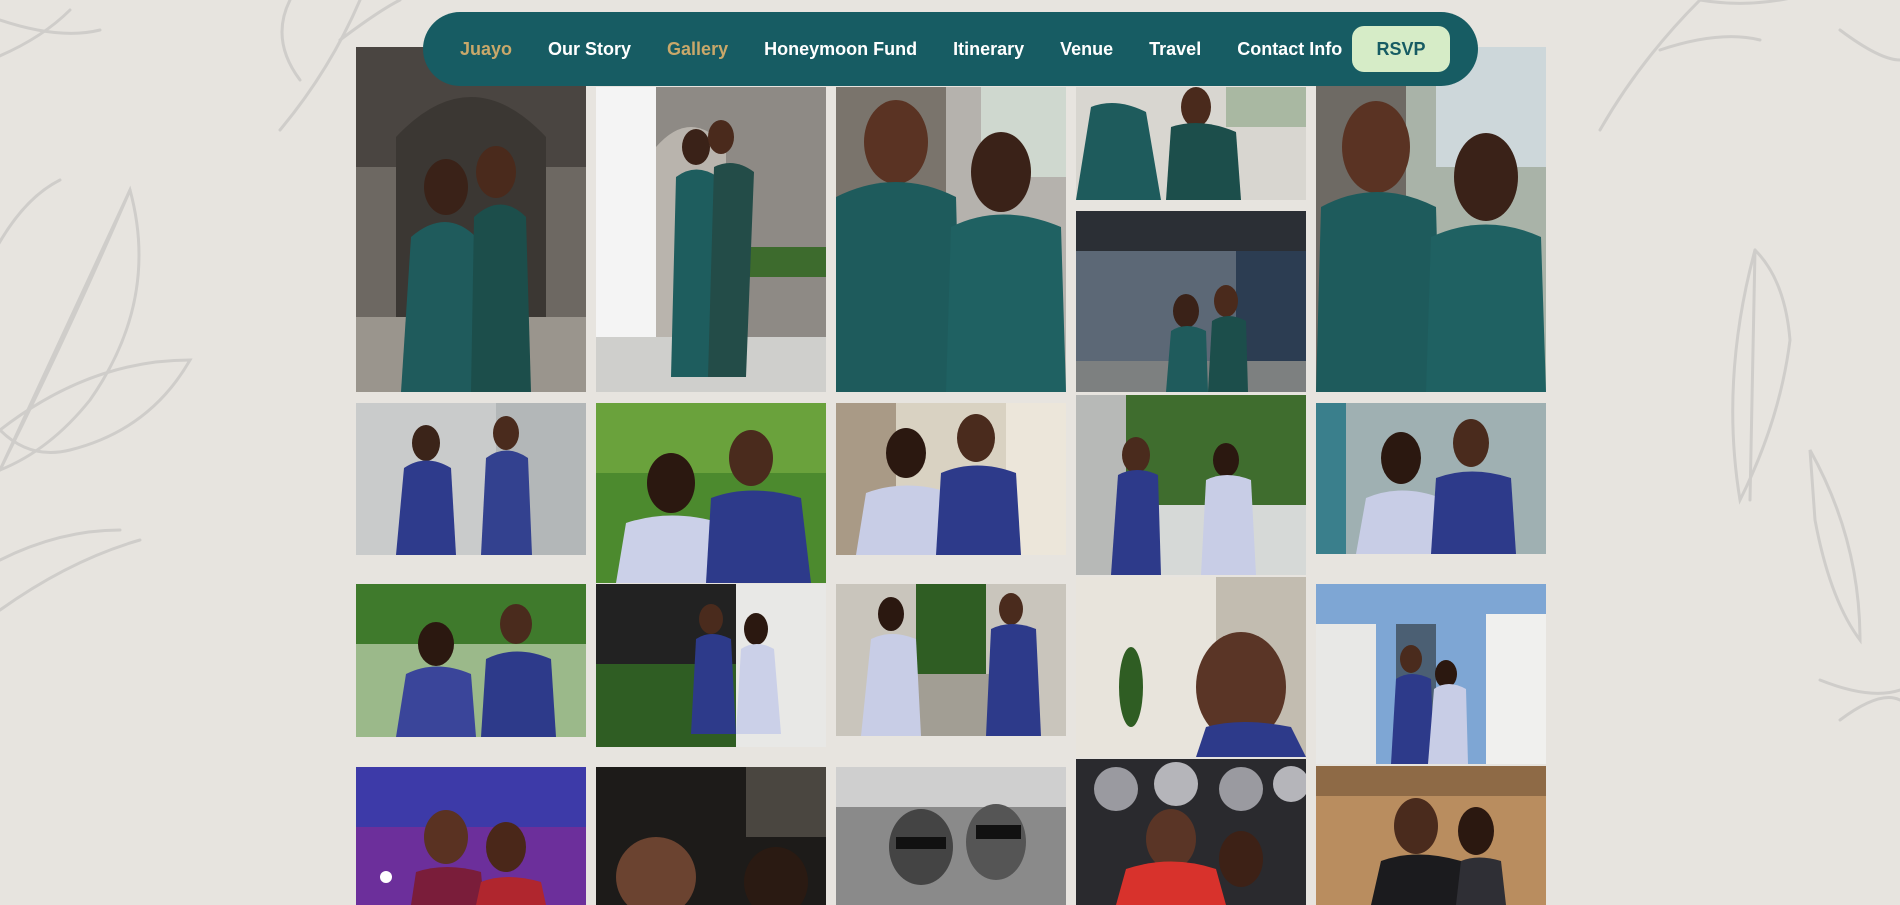 The width and height of the screenshot is (1900, 905). I want to click on nav-itinerary: Itinerary, so click(988, 49).